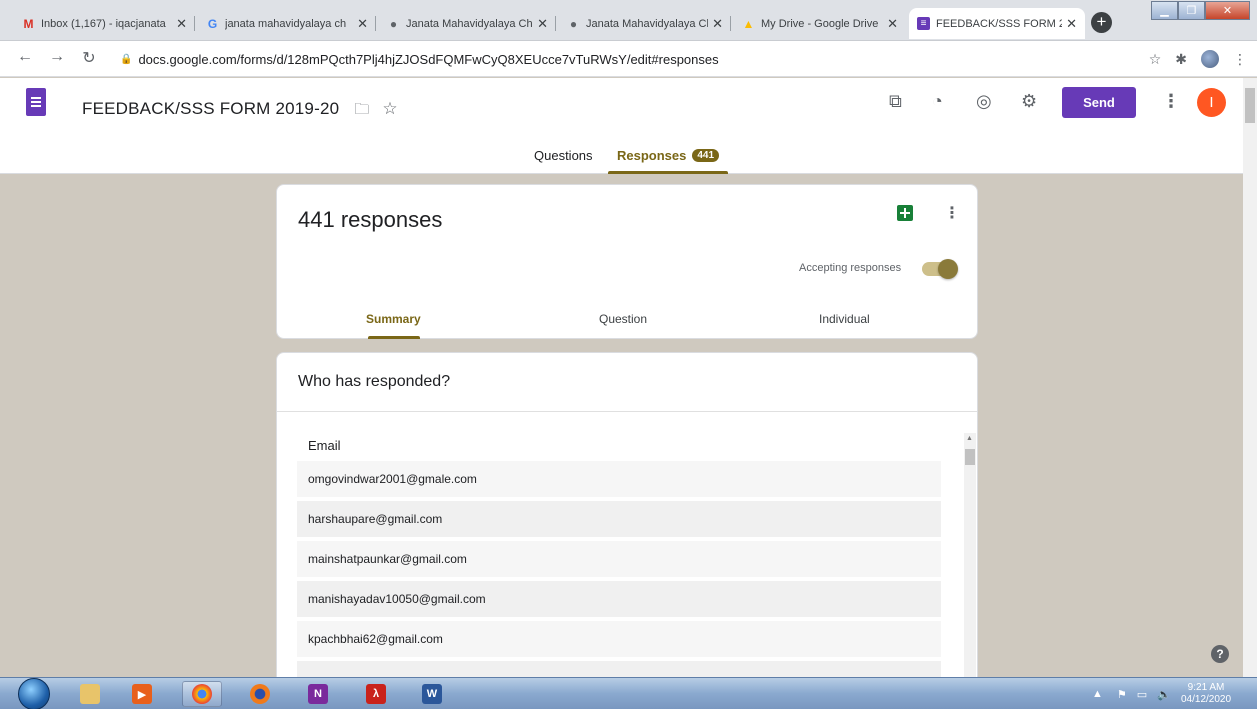 The image size is (1257, 709). Describe the element at coordinates (668, 172) in the screenshot. I see `active-tab-indicator` at that location.